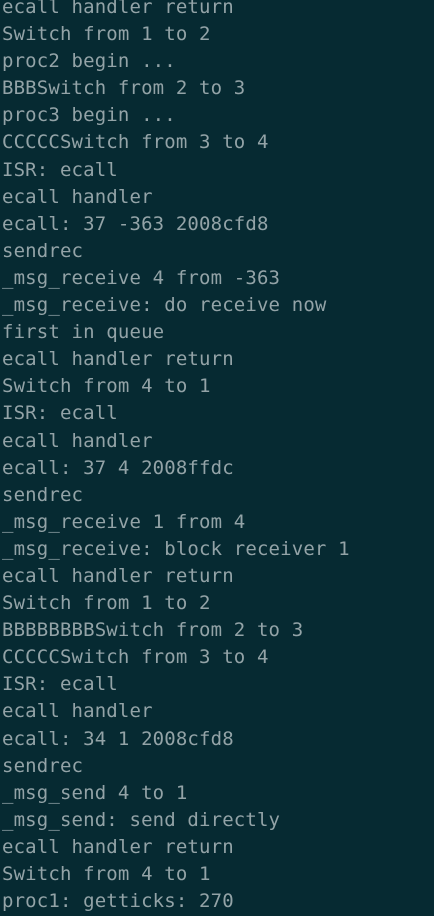  Describe the element at coordinates (124, 88) in the screenshot. I see `terminal-line: BBBSwitch from 2 to 3` at that location.